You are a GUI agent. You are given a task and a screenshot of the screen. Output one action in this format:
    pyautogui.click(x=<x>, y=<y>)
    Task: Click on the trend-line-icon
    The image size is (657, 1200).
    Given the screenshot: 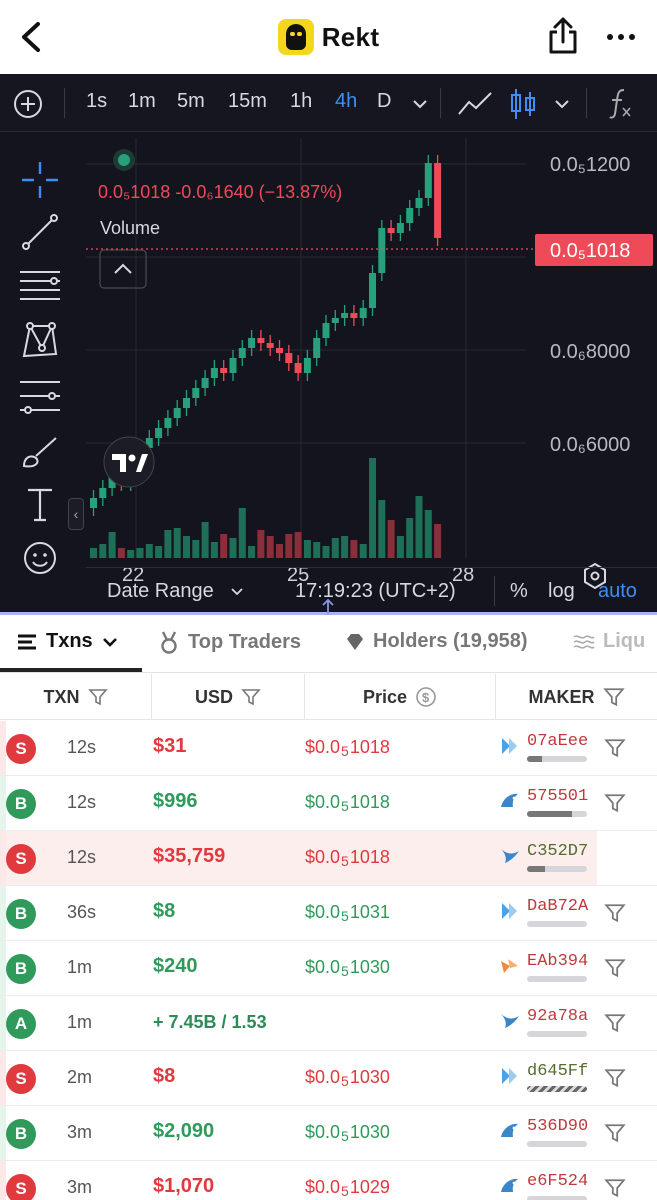 What is the action you would take?
    pyautogui.click(x=40, y=232)
    